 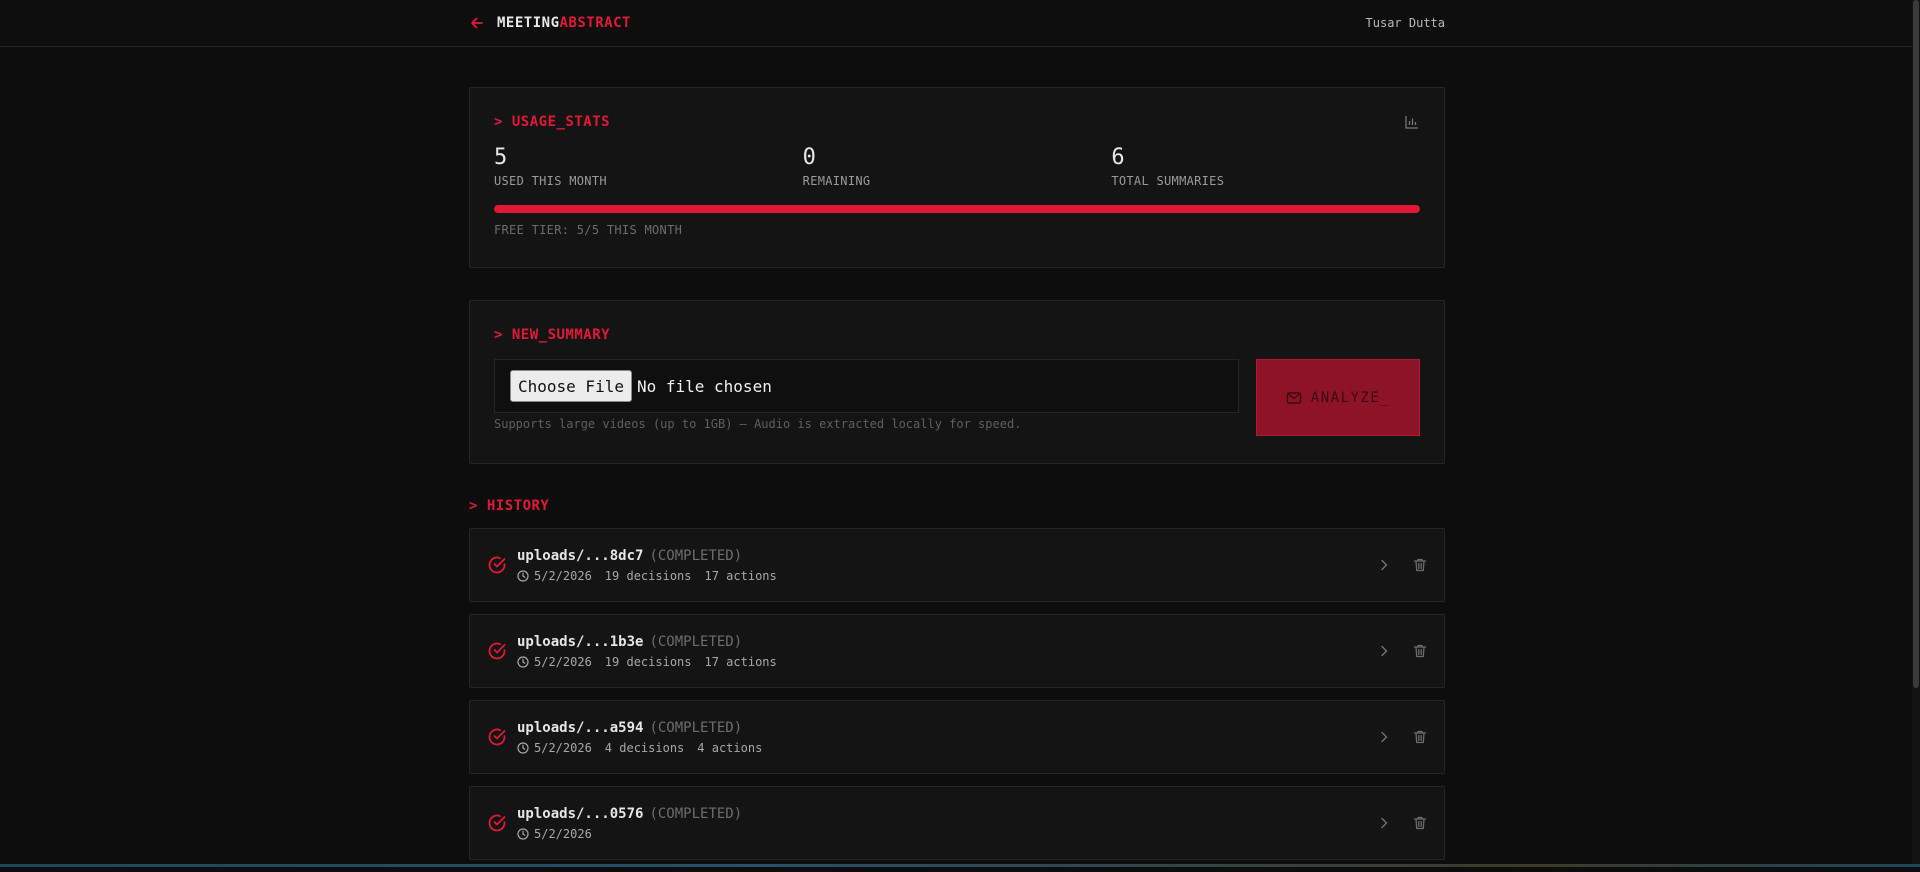 I want to click on history-item-name-row: uploads/...8dc7 (COMPLETED), so click(x=946, y=556).